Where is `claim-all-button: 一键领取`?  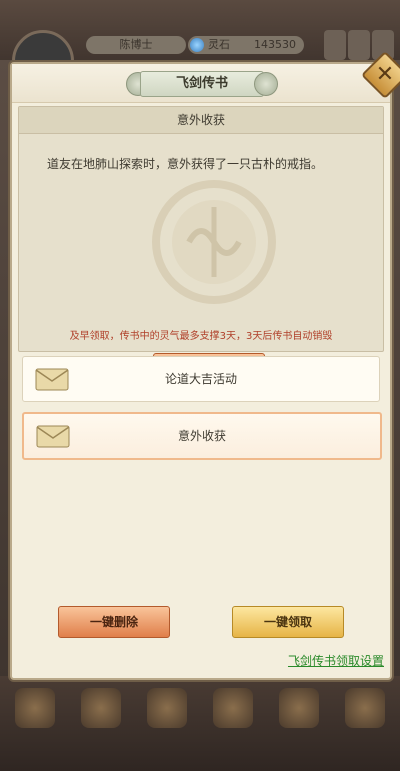 claim-all-button: 一键领取 is located at coordinates (288, 622).